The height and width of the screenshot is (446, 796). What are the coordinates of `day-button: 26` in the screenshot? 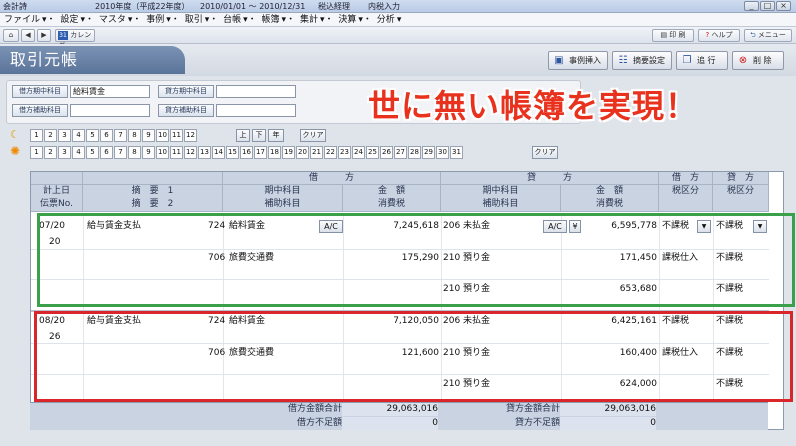 It's located at (386, 152).